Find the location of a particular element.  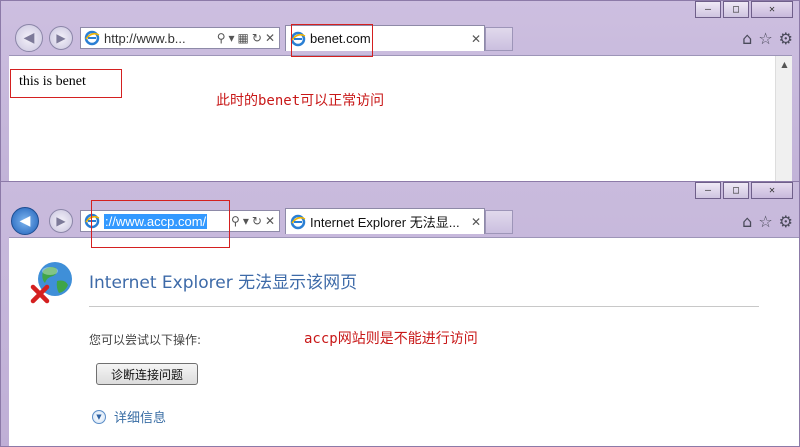

annotation-box-address-accp is located at coordinates (160, 224).